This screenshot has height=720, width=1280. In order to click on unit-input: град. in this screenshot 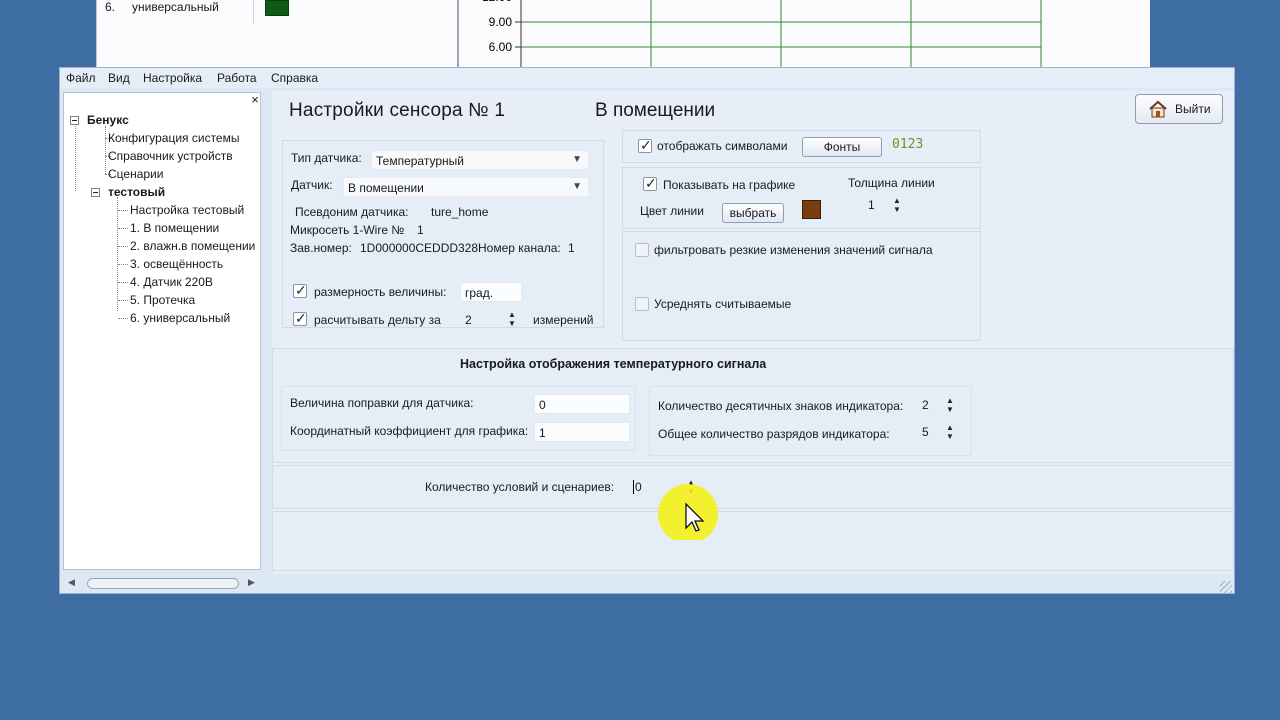, I will do `click(491, 292)`.